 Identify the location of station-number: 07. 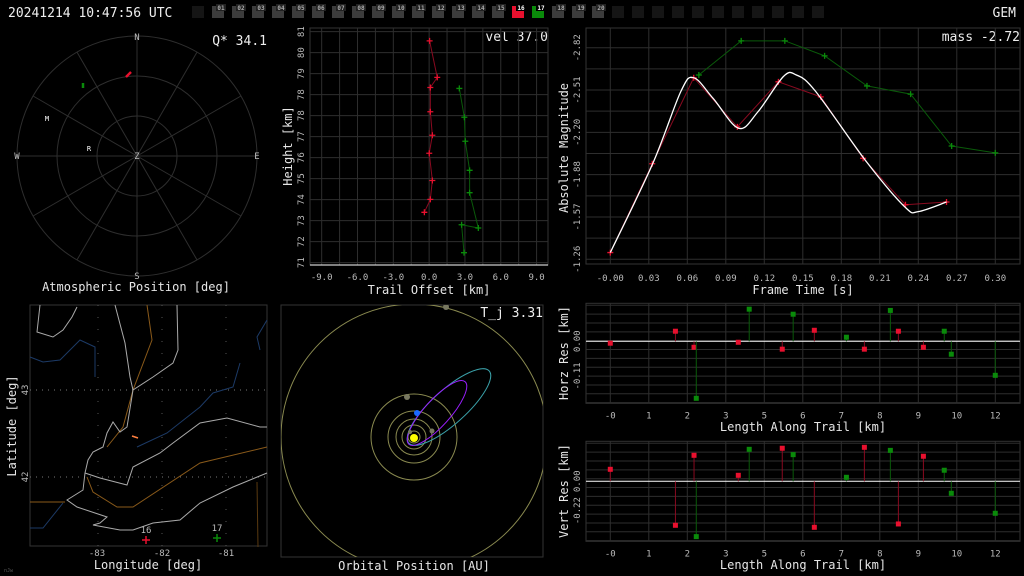
(341, 8).